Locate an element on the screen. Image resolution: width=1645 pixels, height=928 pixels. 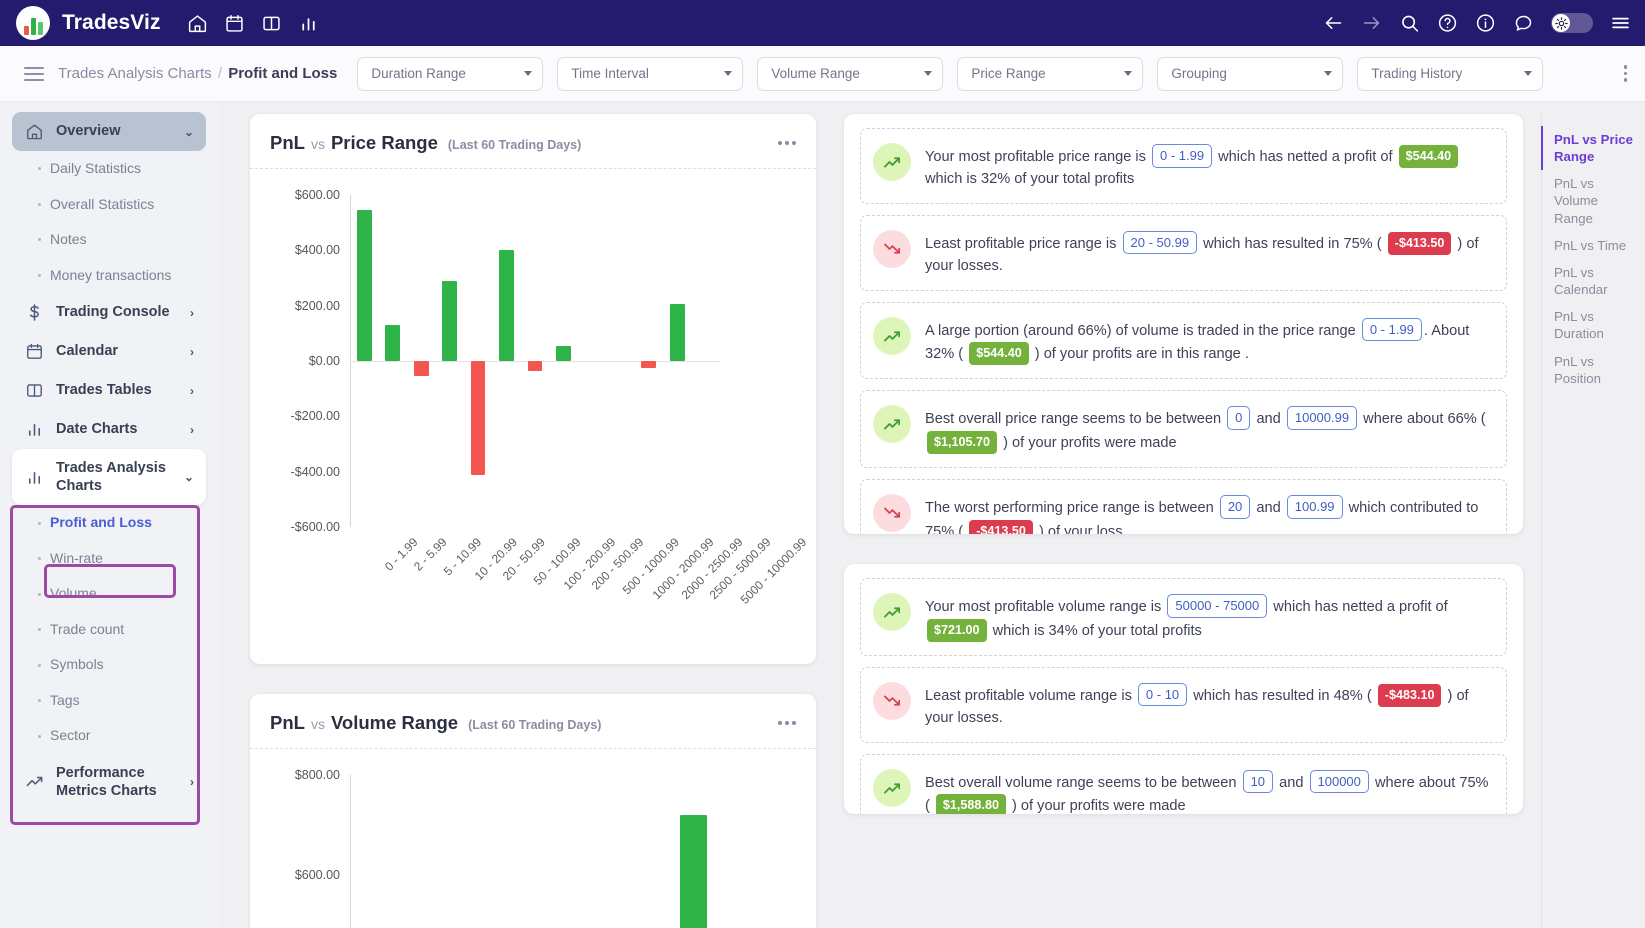
trend-up-icon is located at coordinates (34, 781).